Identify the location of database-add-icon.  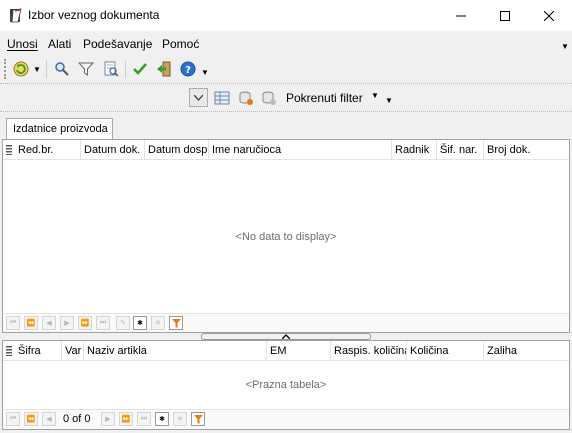
(269, 98).